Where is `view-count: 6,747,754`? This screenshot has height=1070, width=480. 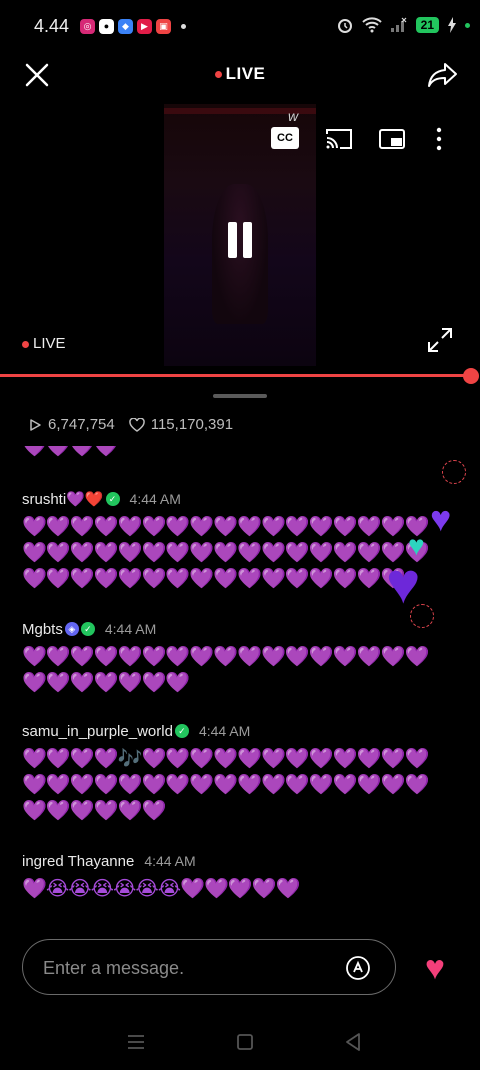 view-count: 6,747,754 is located at coordinates (81, 424).